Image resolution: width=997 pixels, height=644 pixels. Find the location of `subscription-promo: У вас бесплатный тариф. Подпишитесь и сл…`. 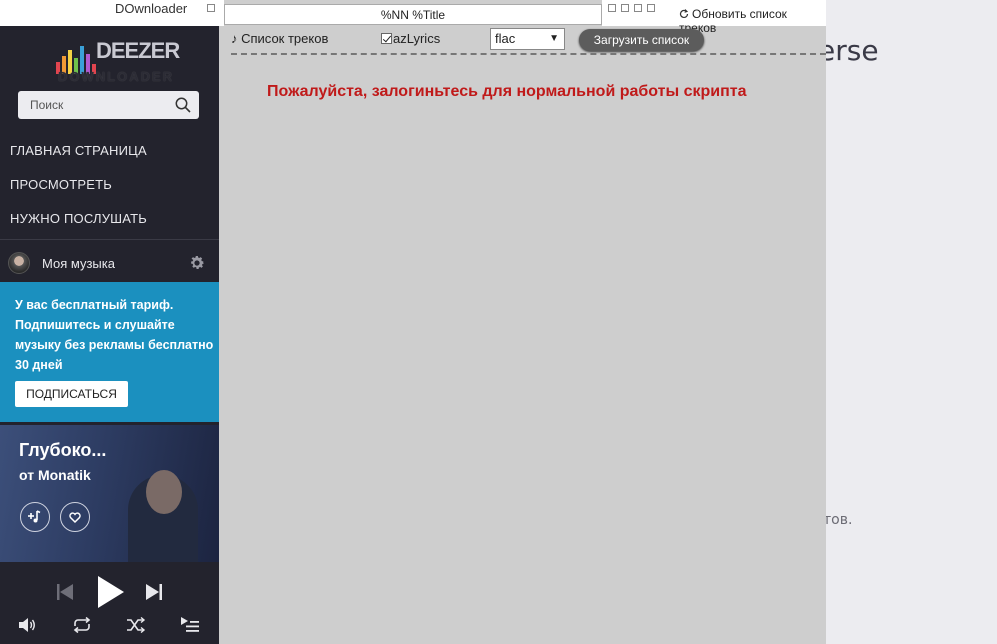

subscription-promo: У вас бесплатный тариф. Подпишитесь и сл… is located at coordinates (109, 352).